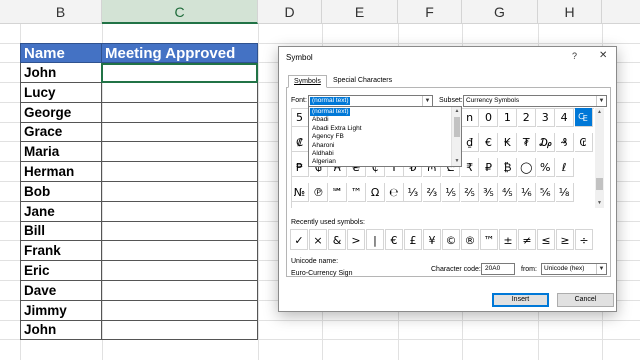 The width and height of the screenshot is (640, 360). Describe the element at coordinates (599, 112) in the screenshot. I see `scroll-up-icon: ▲` at that location.